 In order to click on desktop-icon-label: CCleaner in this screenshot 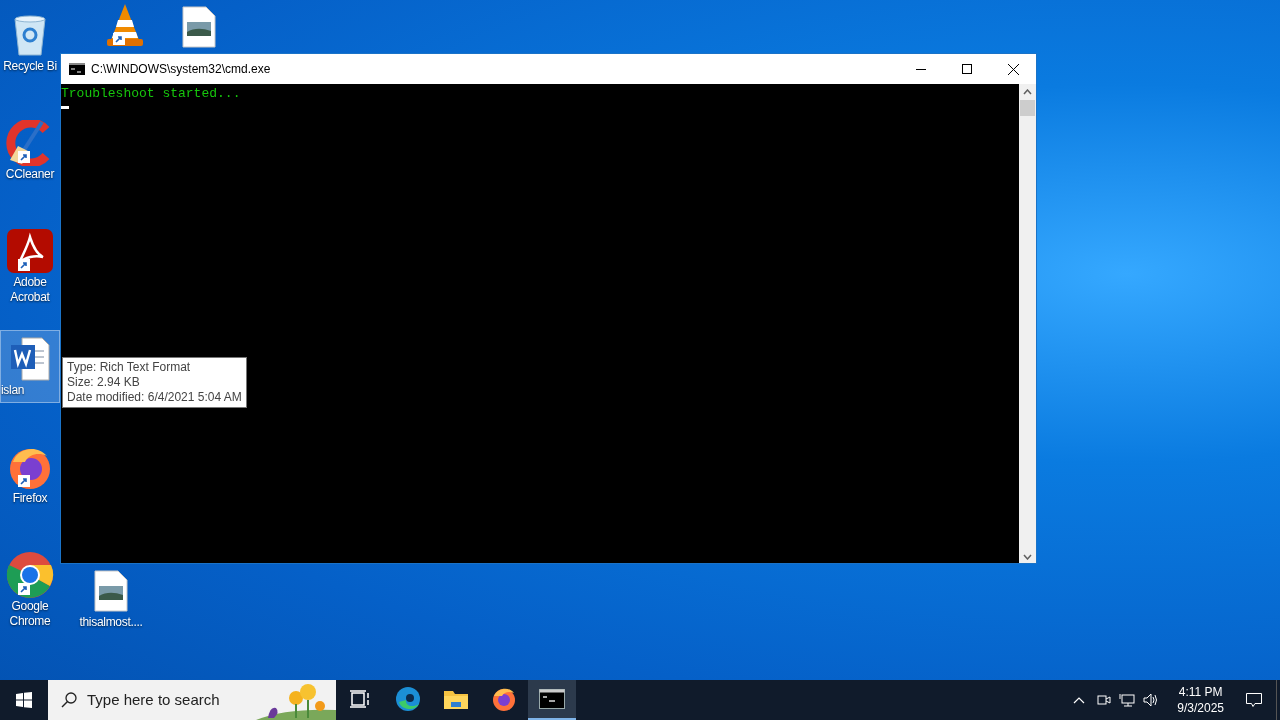, I will do `click(30, 174)`.